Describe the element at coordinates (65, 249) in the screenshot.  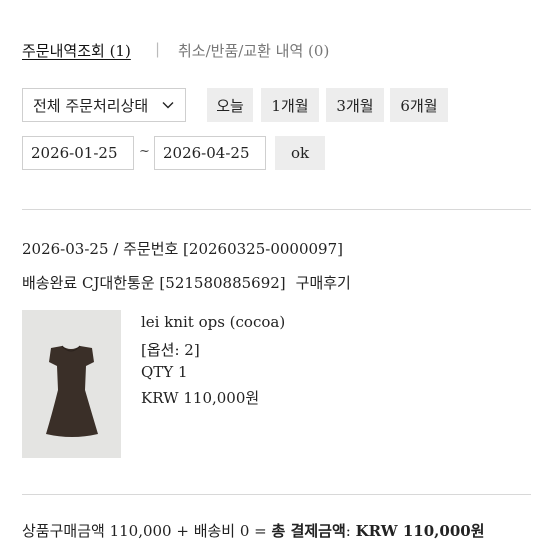
I see `order-date: 2026-03-25` at that location.